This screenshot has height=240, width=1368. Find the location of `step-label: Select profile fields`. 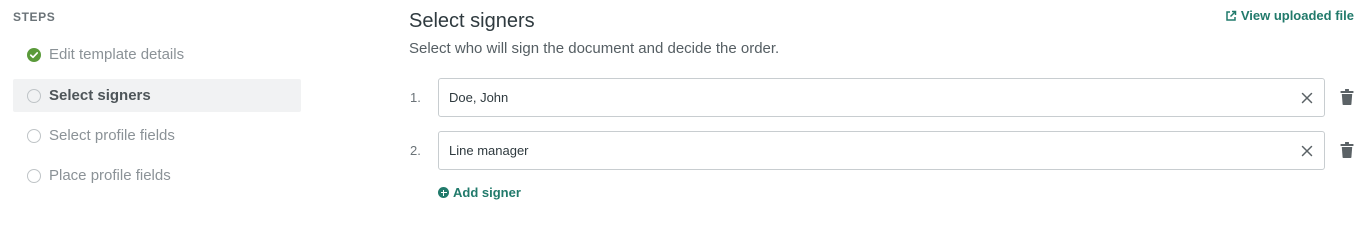

step-label: Select profile fields is located at coordinates (112, 135).